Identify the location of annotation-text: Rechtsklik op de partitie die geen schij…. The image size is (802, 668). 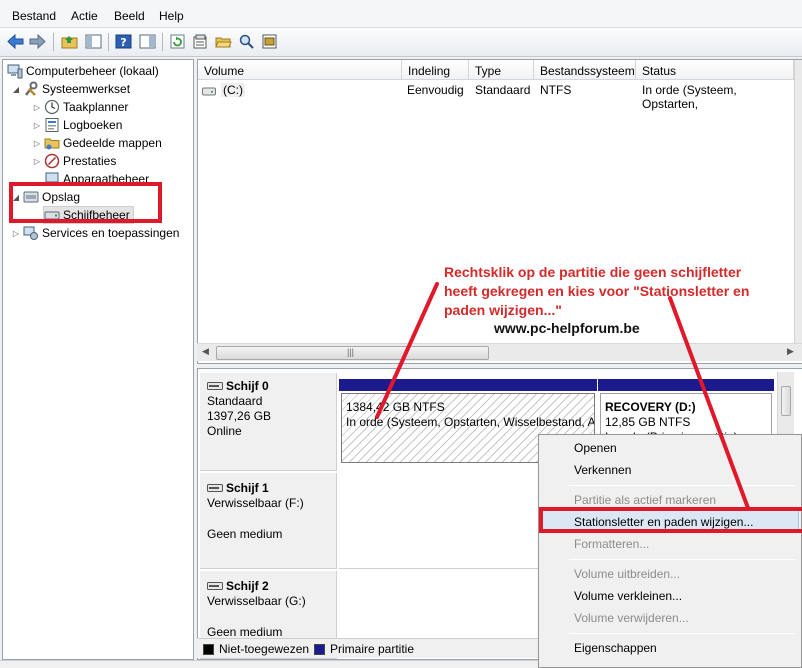
(597, 291).